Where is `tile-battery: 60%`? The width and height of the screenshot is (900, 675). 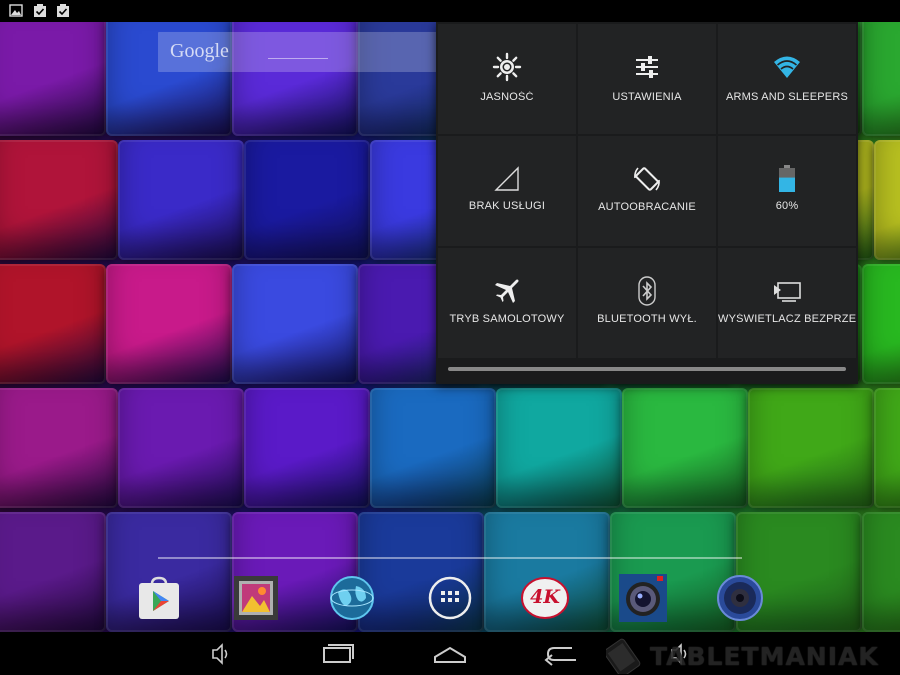
tile-battery: 60% is located at coordinates (787, 191).